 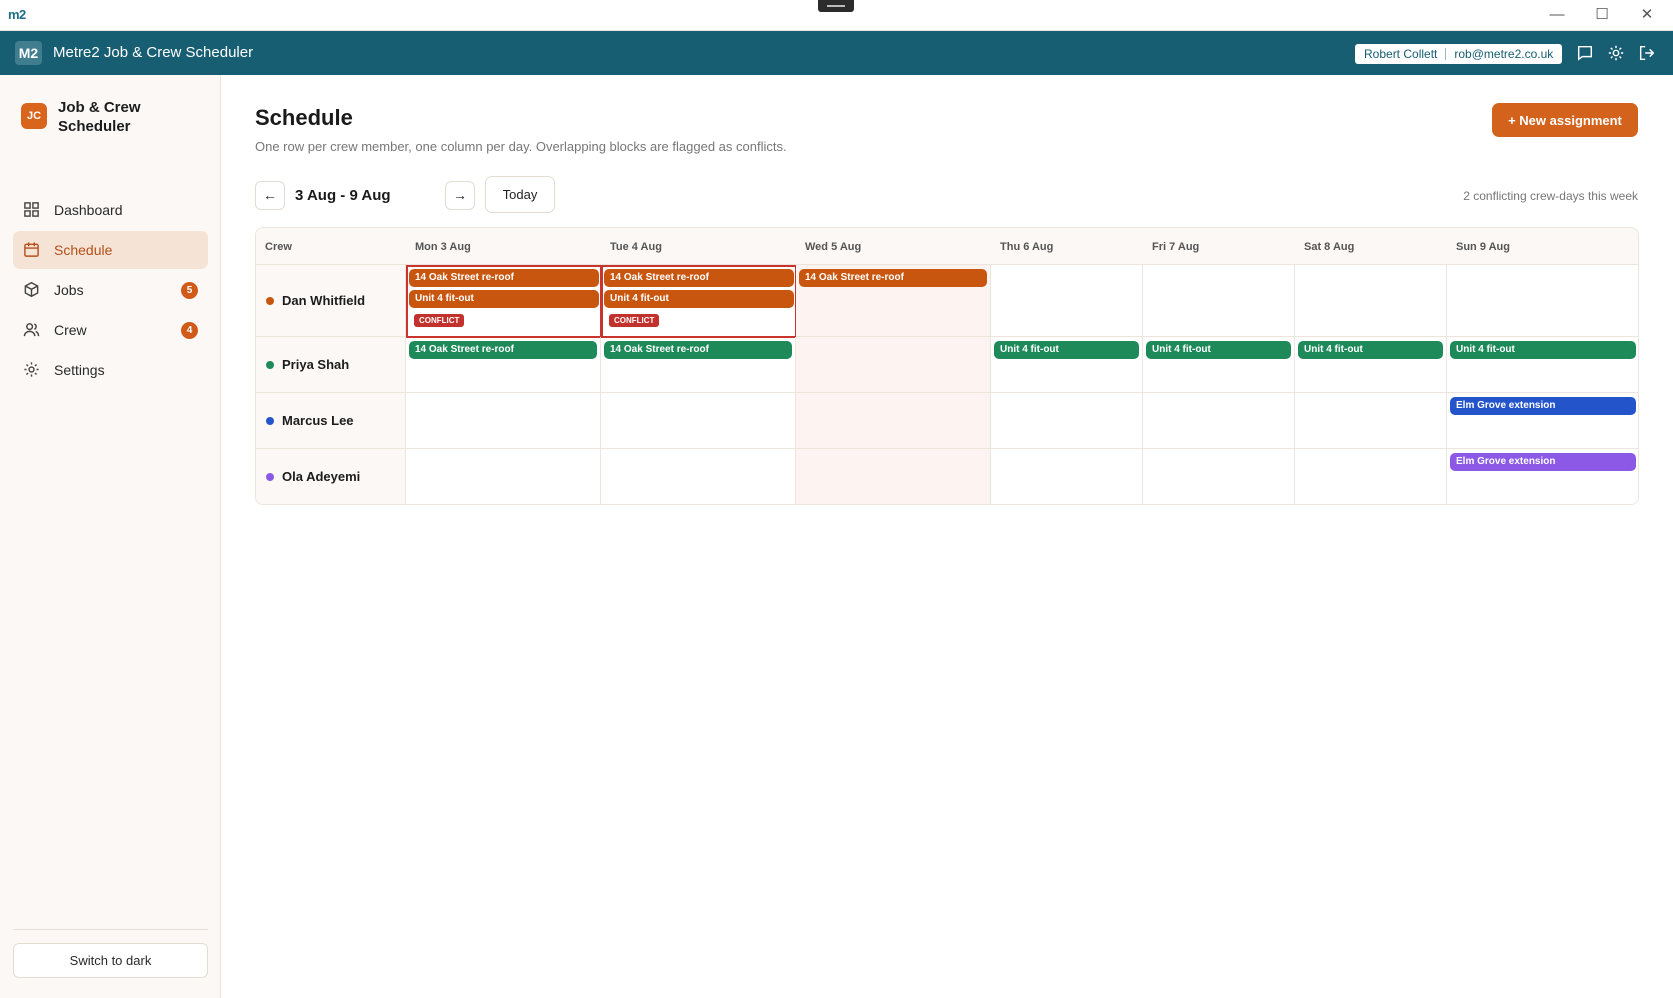 What do you see at coordinates (17, 14) in the screenshot?
I see `window-logo: m2` at bounding box center [17, 14].